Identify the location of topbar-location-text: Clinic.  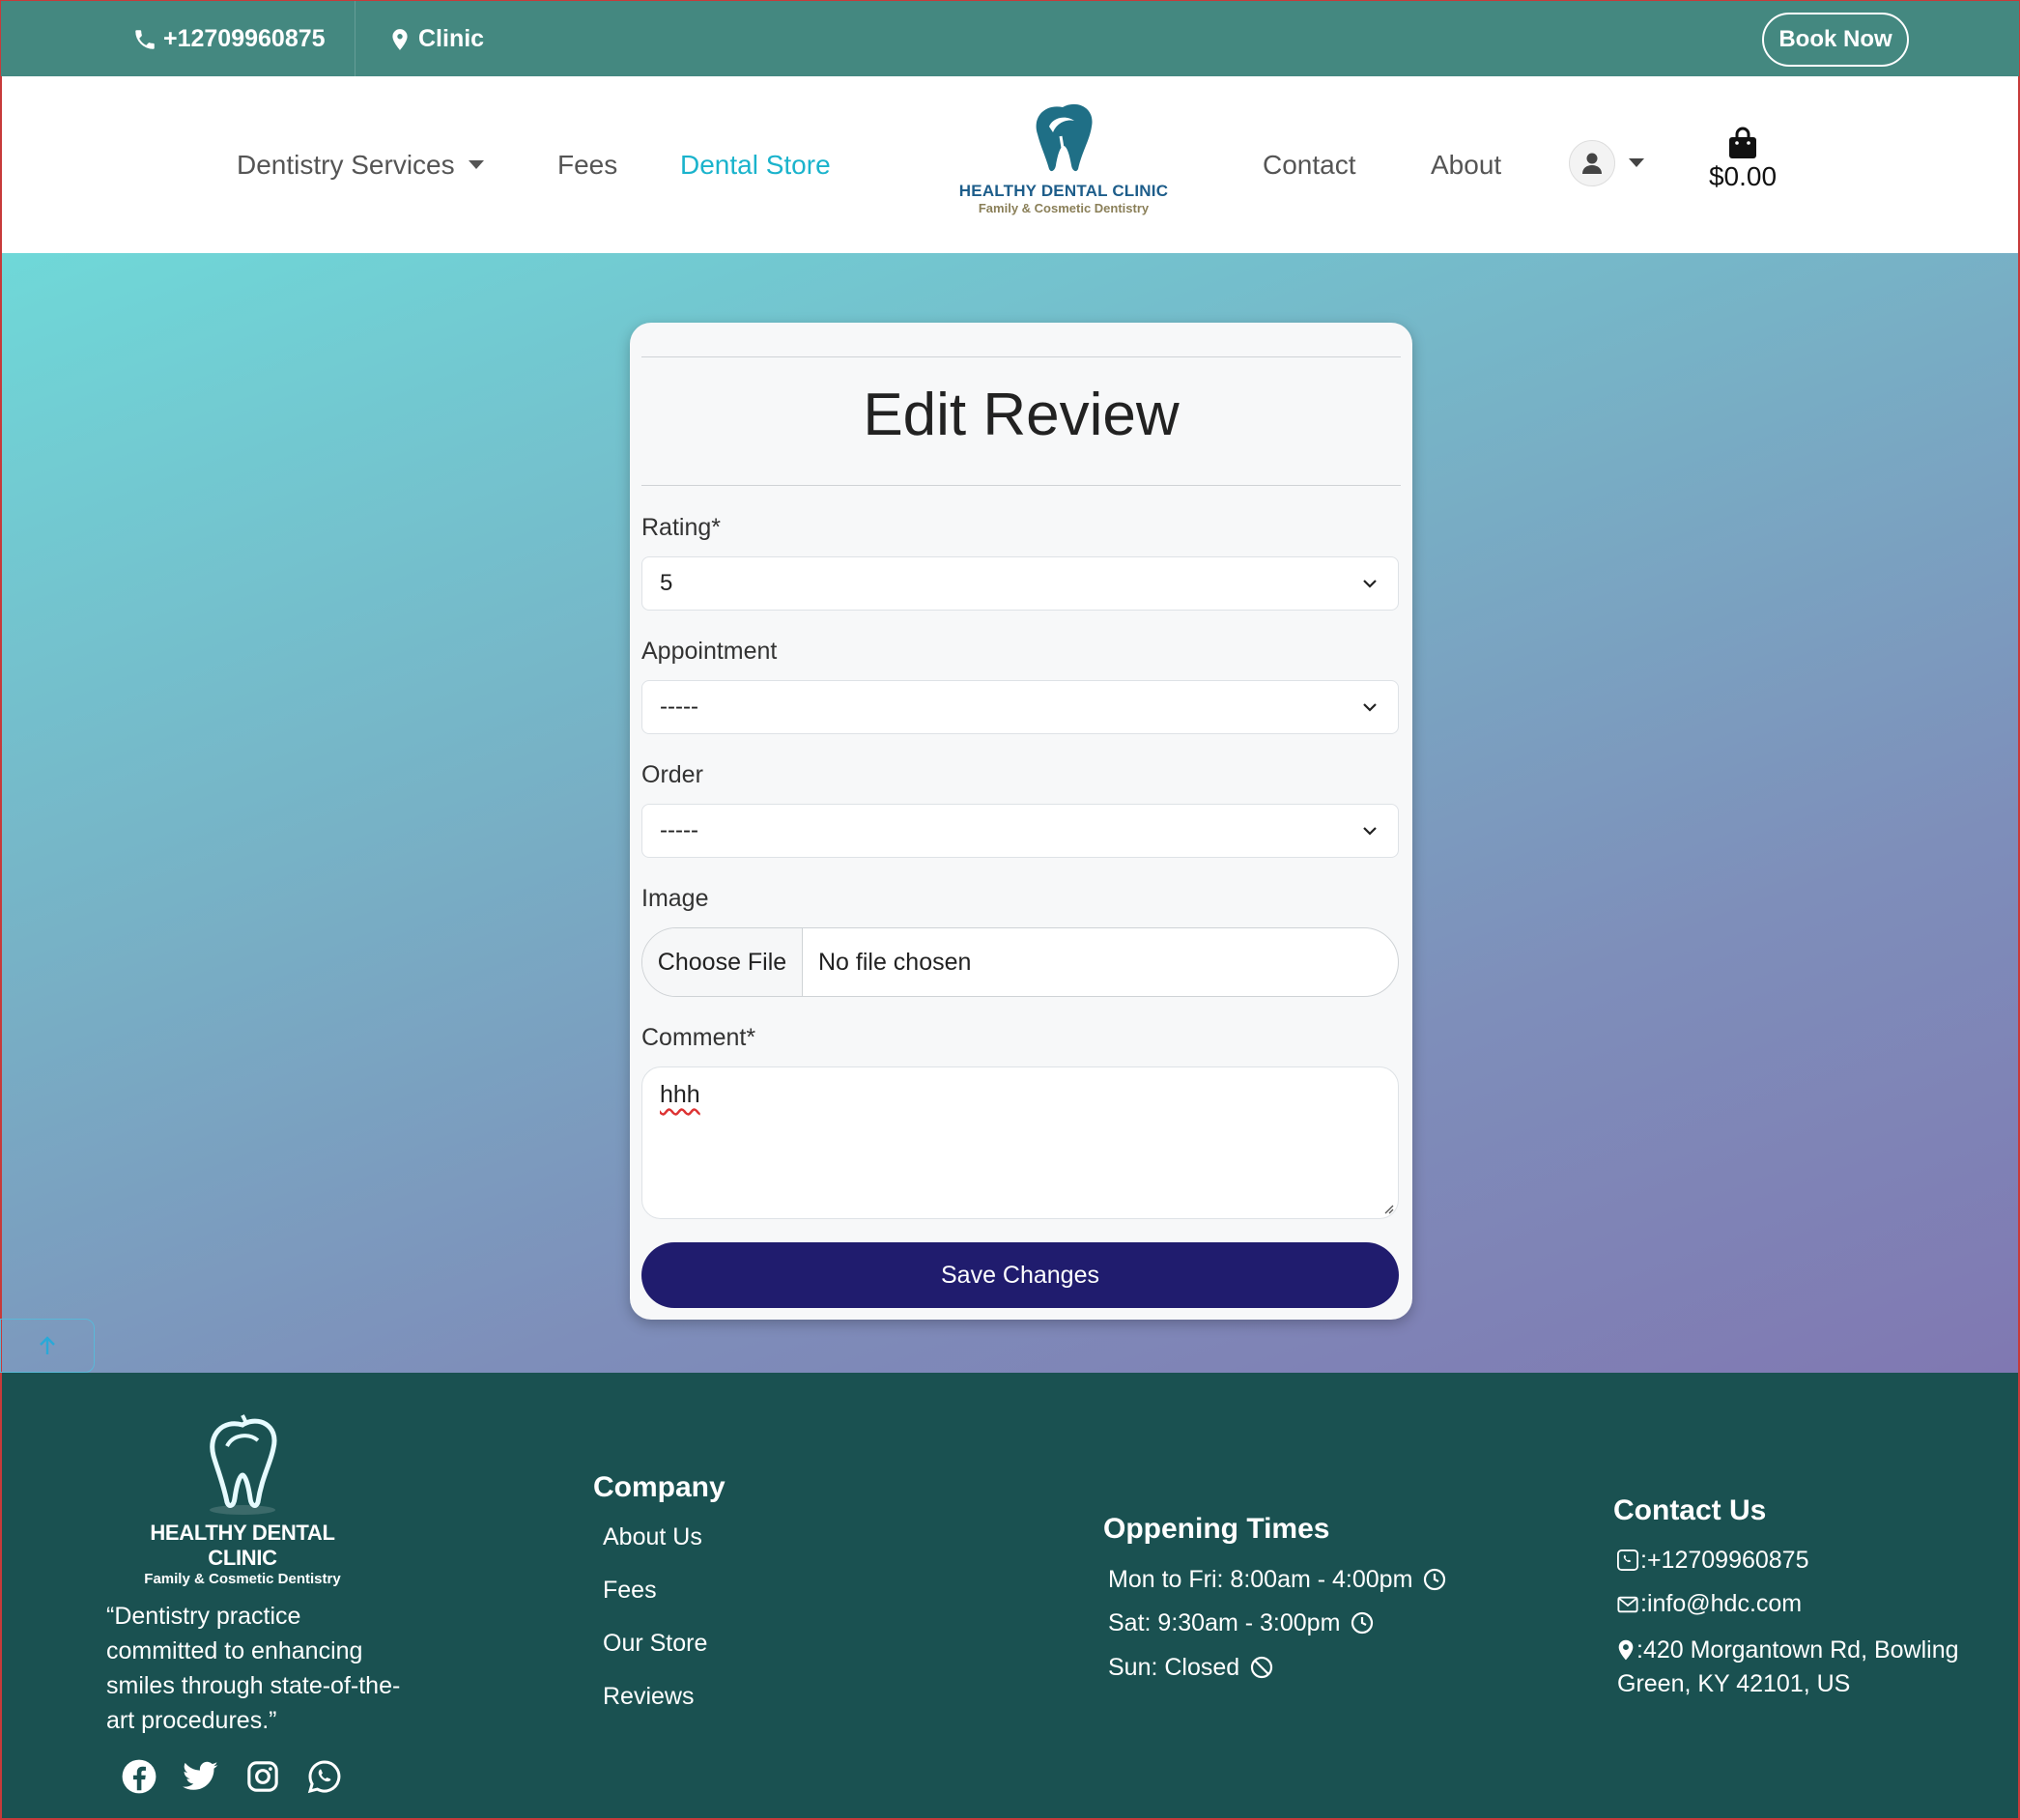
(451, 38).